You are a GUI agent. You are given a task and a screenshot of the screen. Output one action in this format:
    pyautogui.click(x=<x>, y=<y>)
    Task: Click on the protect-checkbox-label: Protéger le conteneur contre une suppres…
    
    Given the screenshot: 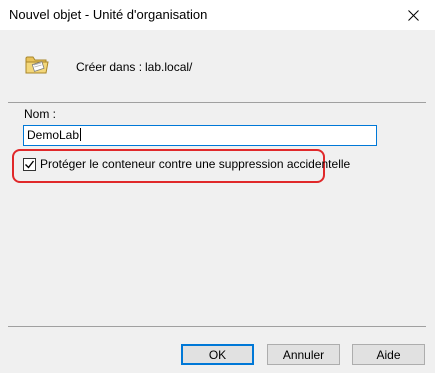 What is the action you would take?
    pyautogui.click(x=195, y=164)
    